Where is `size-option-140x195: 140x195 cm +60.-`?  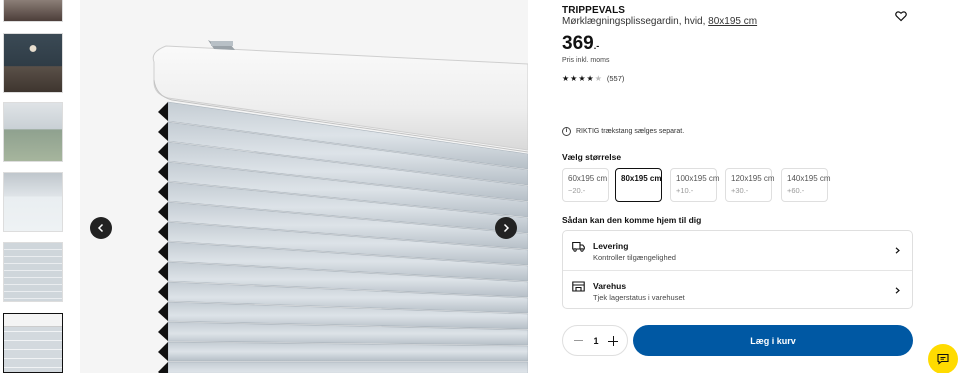 size-option-140x195: 140x195 cm +60.- is located at coordinates (806, 185).